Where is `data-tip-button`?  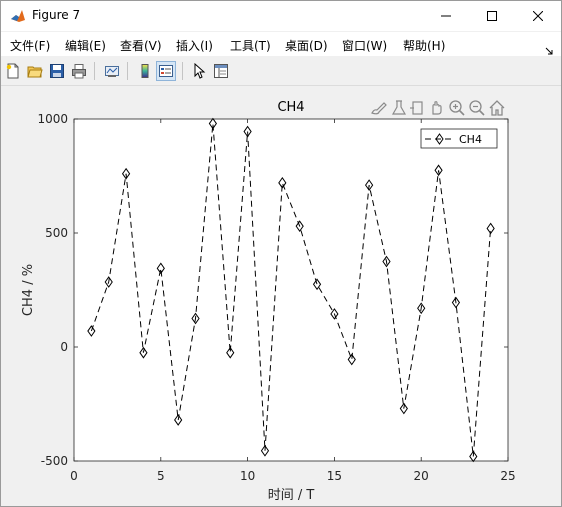
data-tip-button is located at coordinates (399, 108).